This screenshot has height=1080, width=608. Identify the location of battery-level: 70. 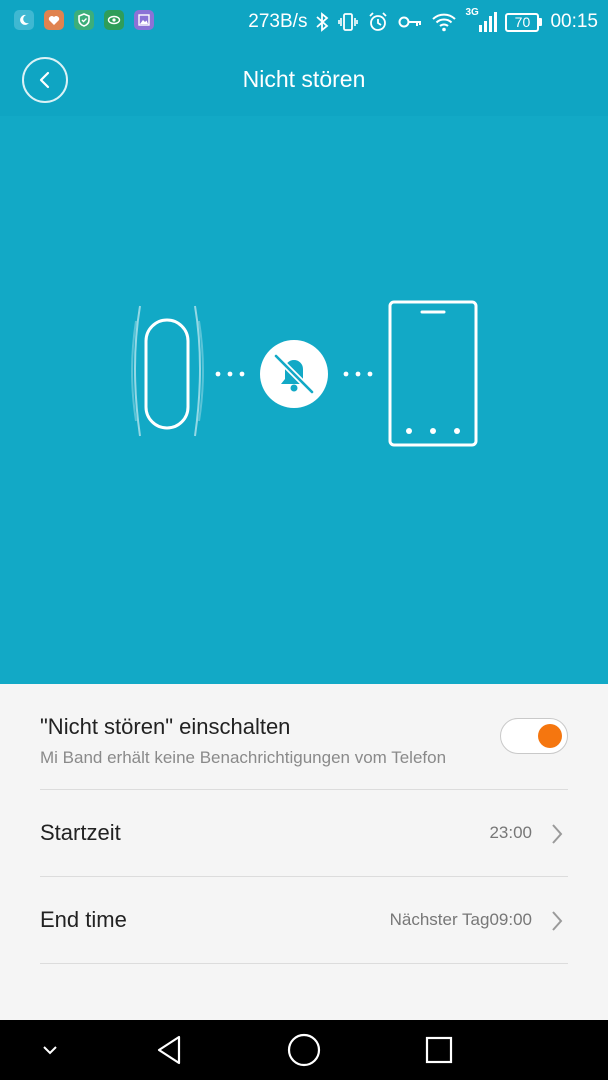
(522, 22).